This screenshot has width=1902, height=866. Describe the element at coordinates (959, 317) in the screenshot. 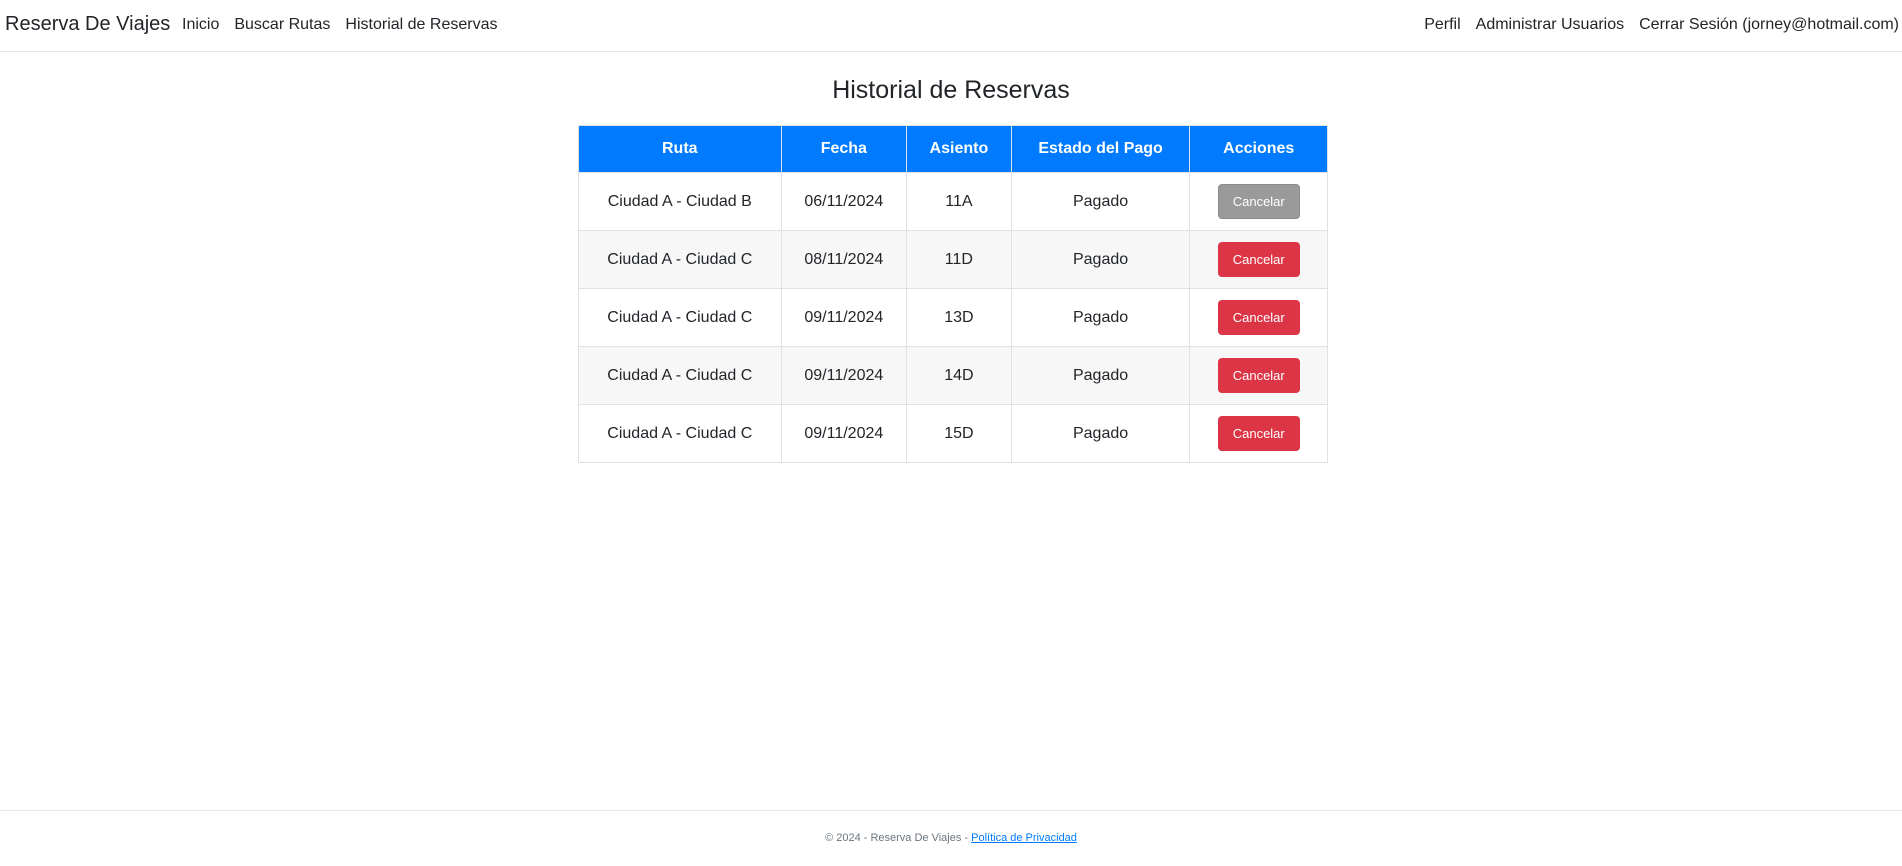

I see `cell-asiento: 13D` at that location.